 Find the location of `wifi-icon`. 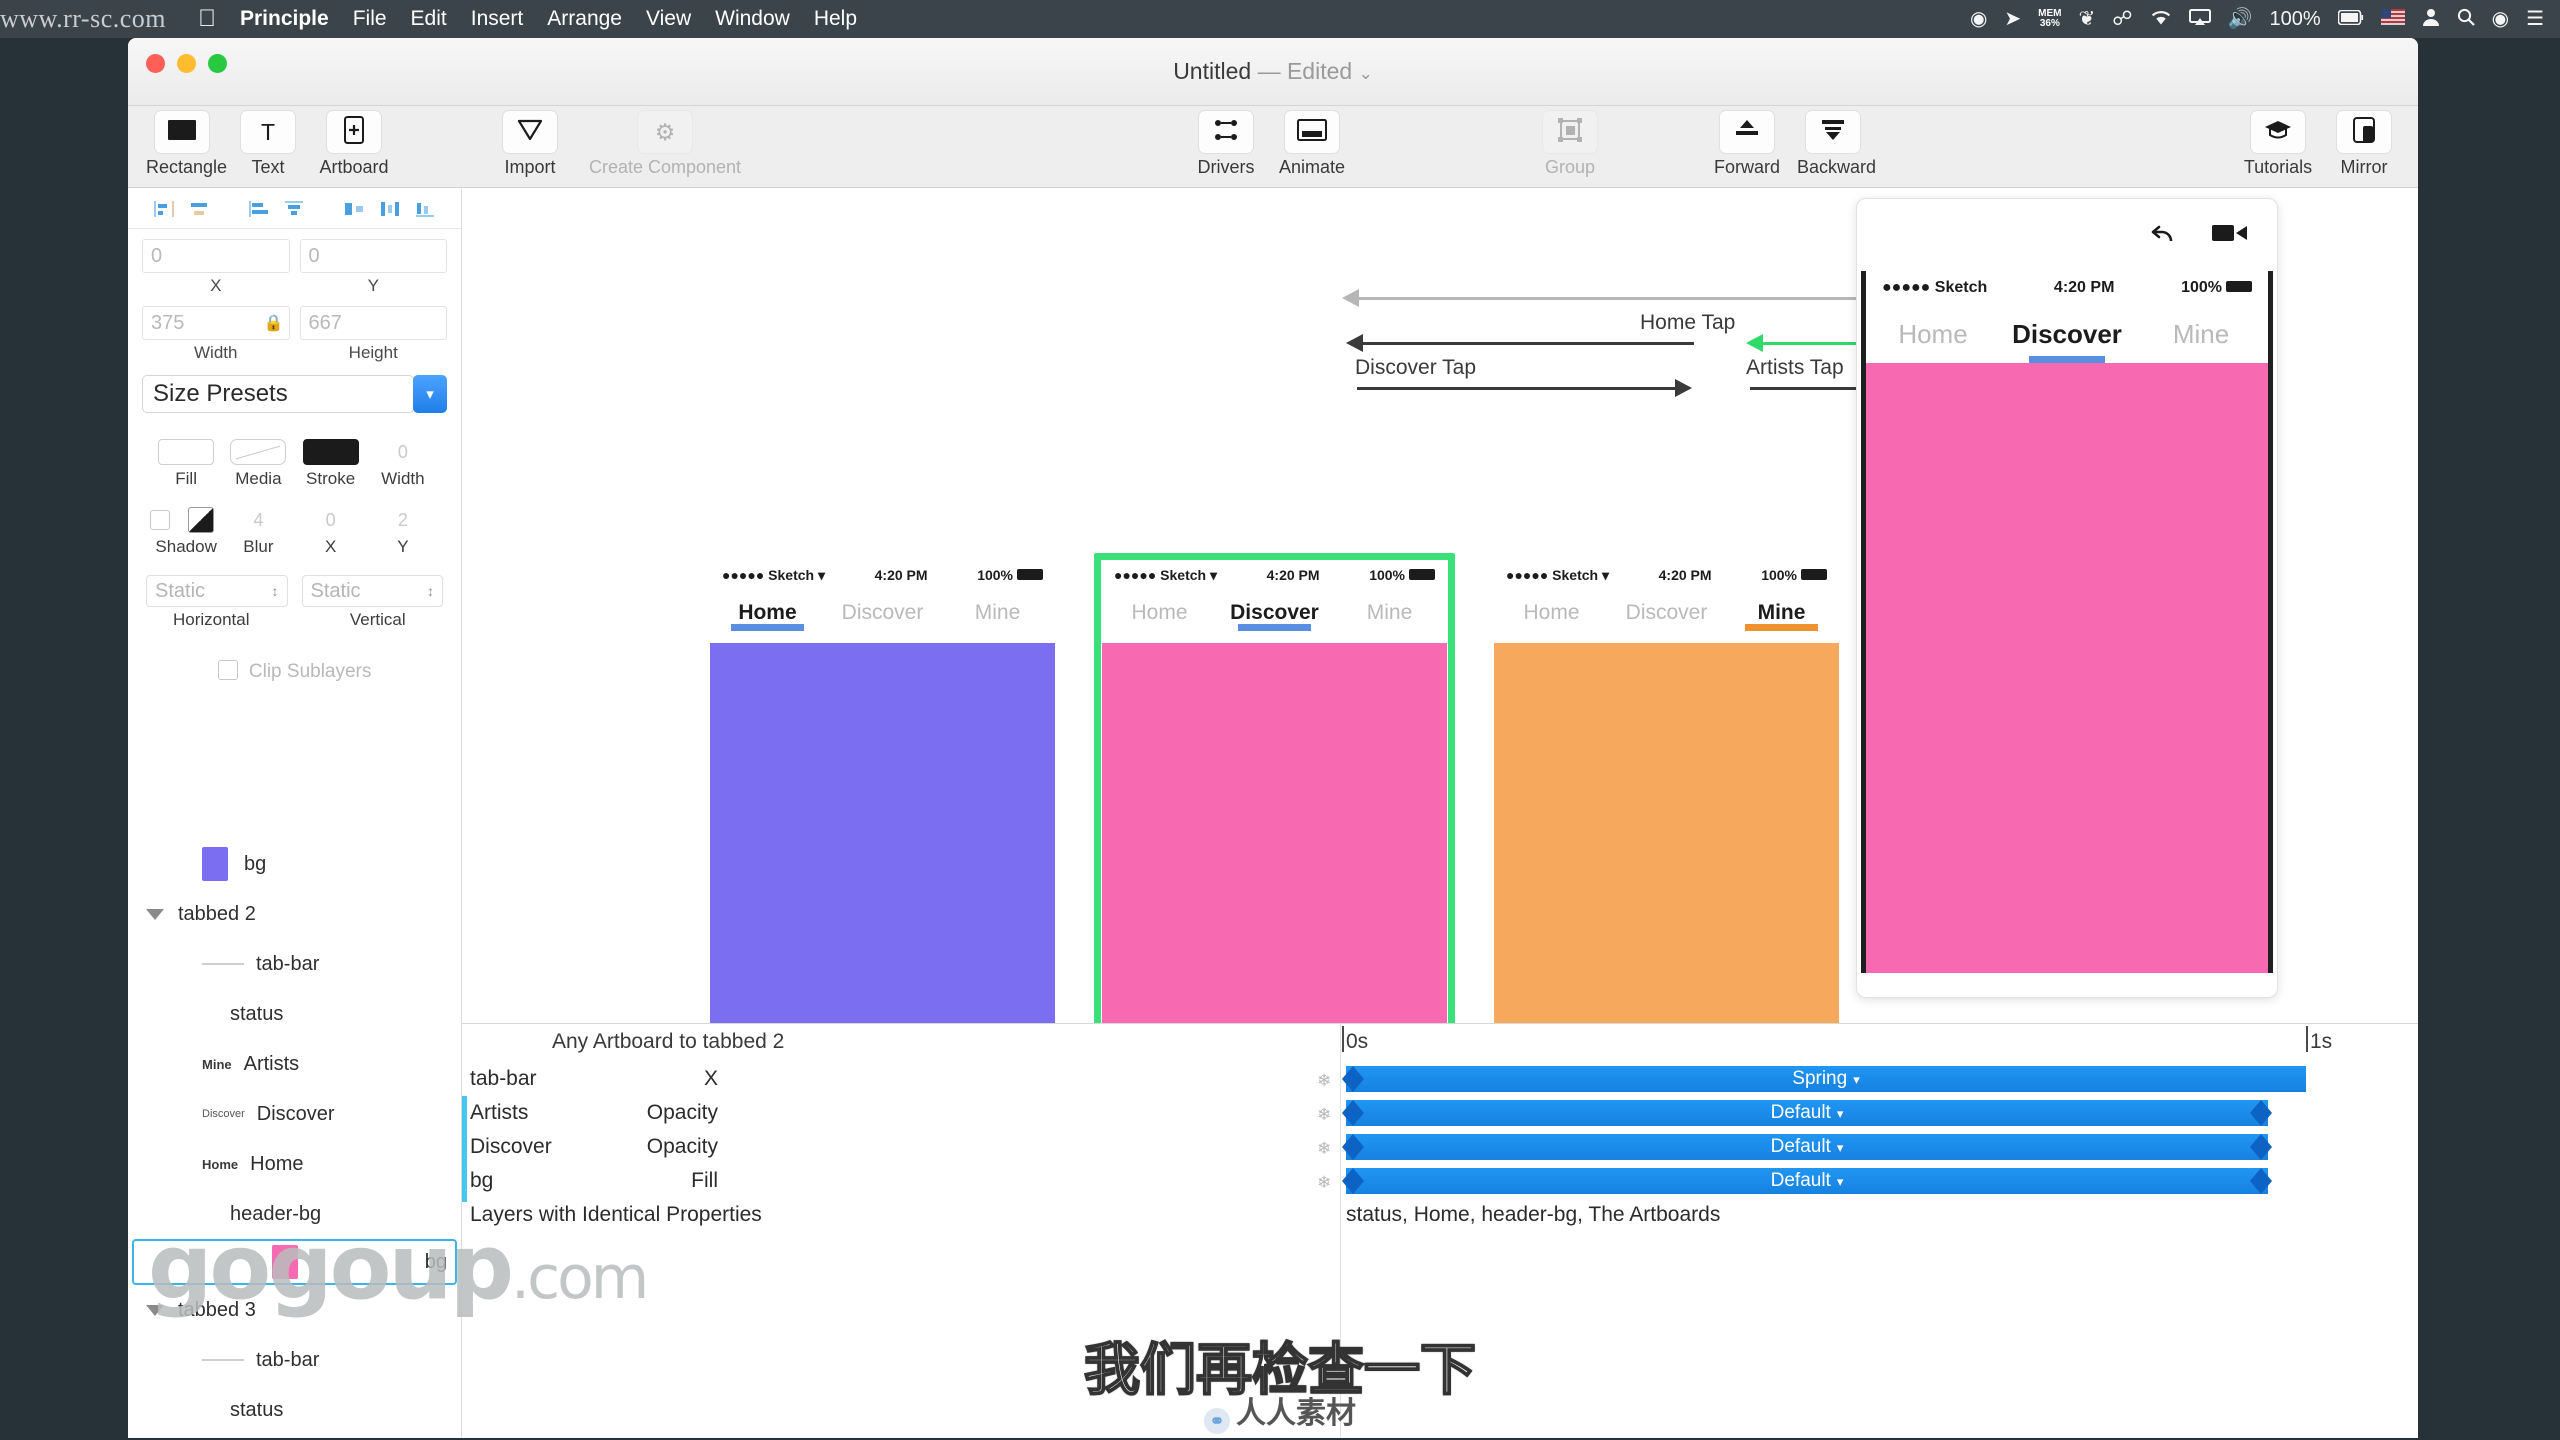

wifi-icon is located at coordinates (2161, 19).